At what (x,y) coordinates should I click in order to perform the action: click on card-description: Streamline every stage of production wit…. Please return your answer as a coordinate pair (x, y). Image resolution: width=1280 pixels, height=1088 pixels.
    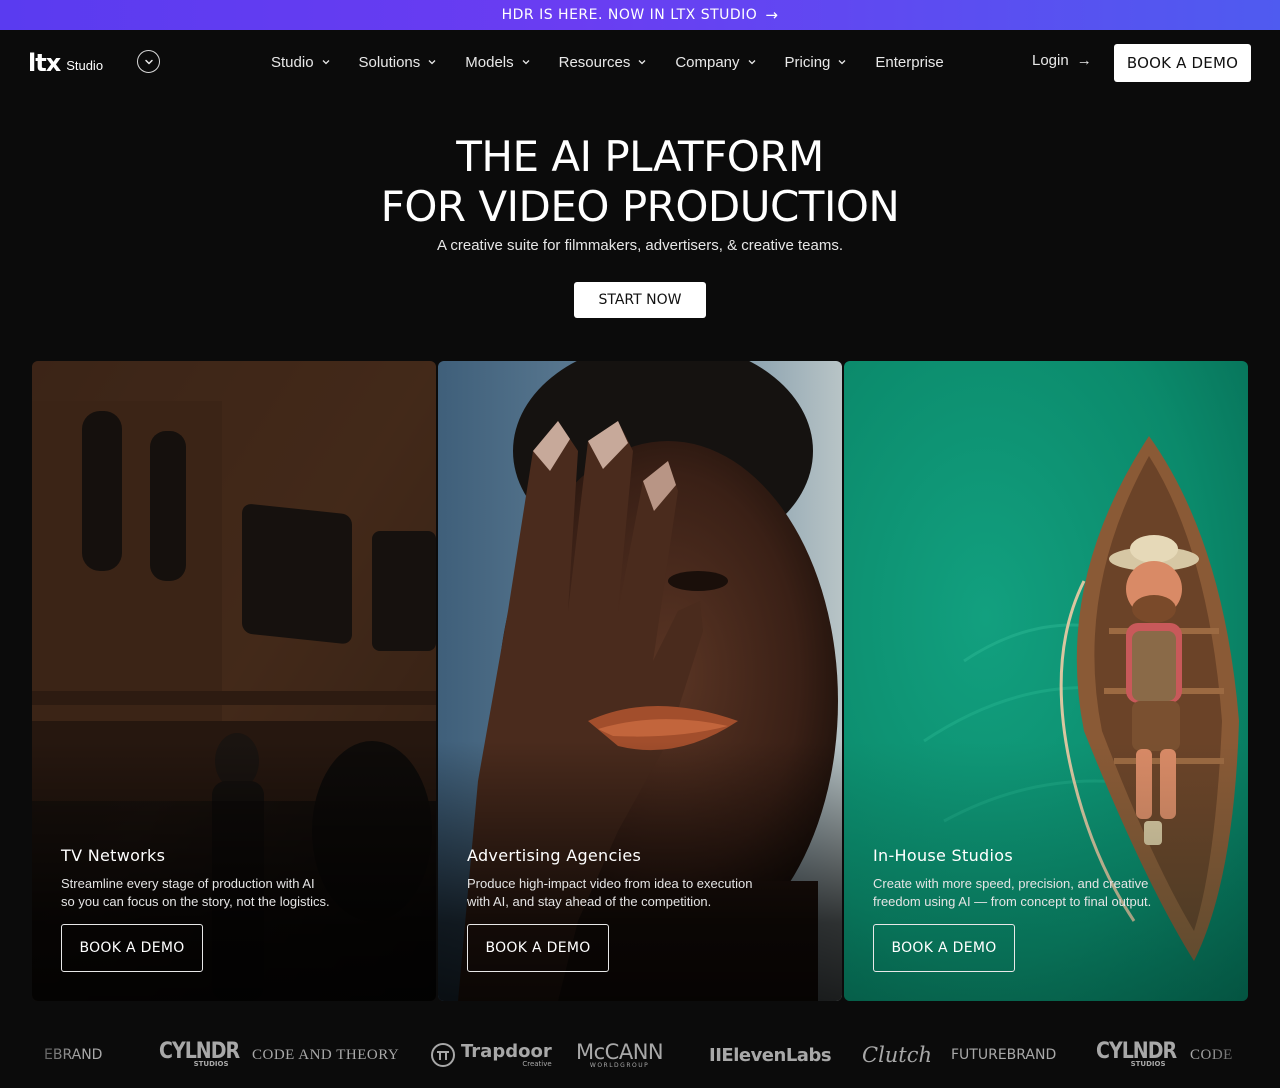
    Looking at the image, I should click on (211, 893).